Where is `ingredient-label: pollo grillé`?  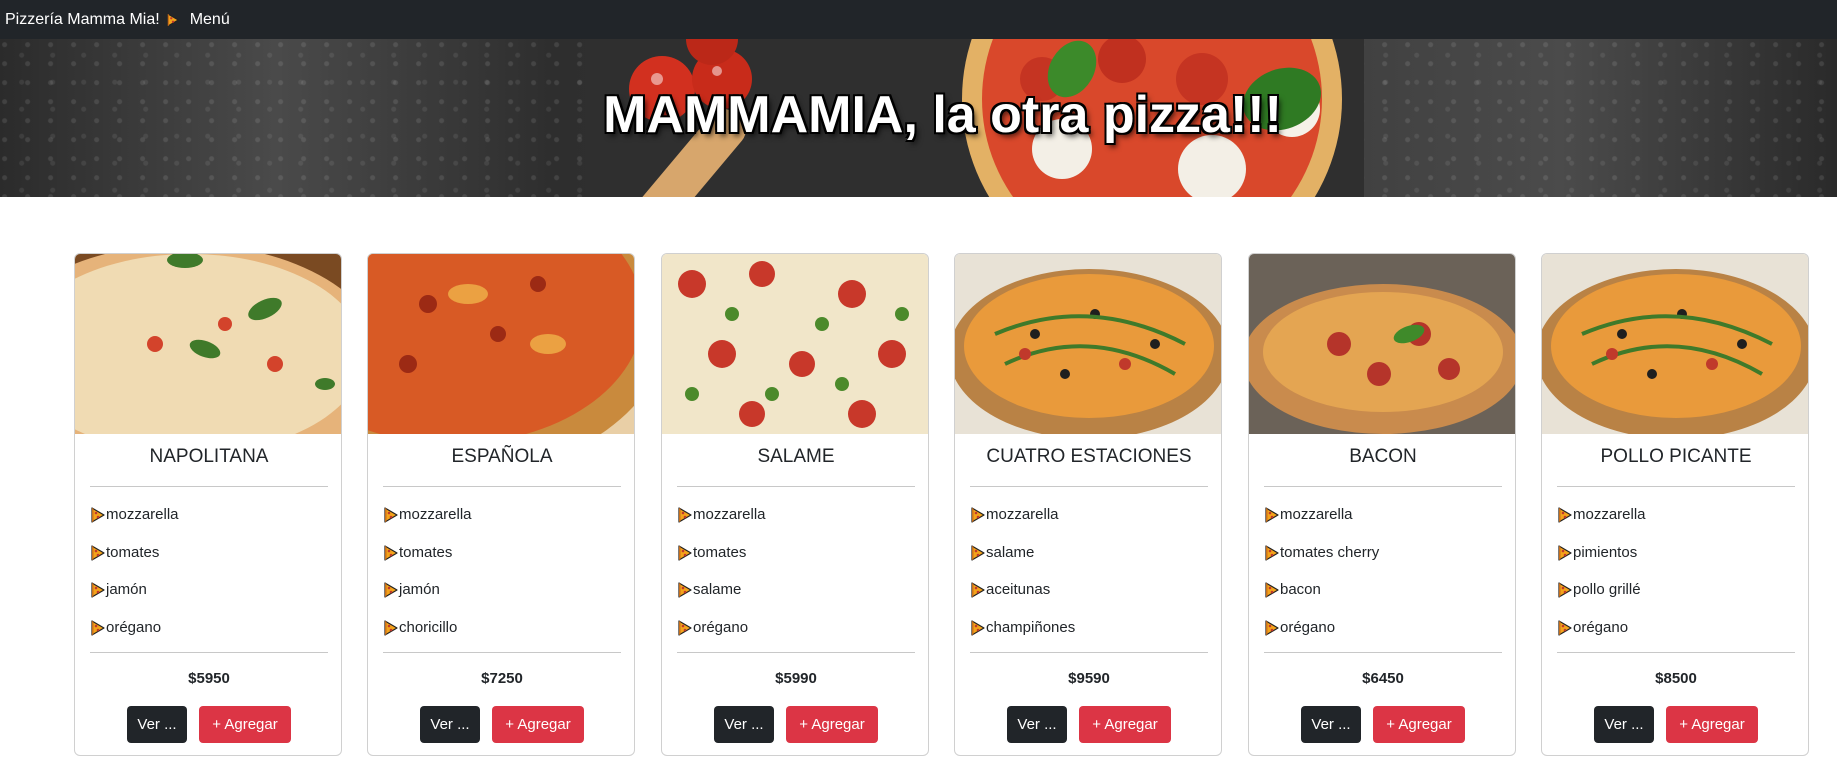 ingredient-label: pollo grillé is located at coordinates (1607, 589).